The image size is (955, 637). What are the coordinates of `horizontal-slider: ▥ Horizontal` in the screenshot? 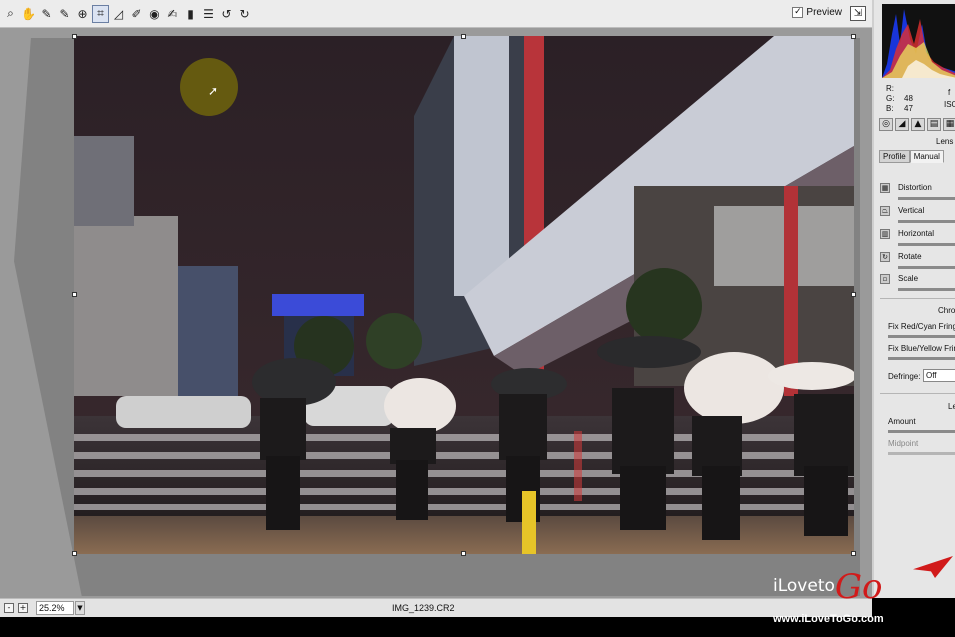 It's located at (917, 239).